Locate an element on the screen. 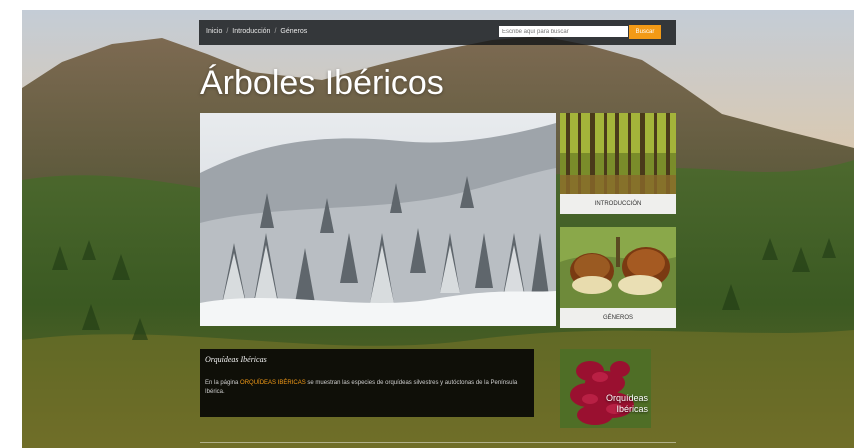 The width and height of the screenshot is (864, 448). card-introduccion: INTRODUCCIÓN is located at coordinates (618, 163).